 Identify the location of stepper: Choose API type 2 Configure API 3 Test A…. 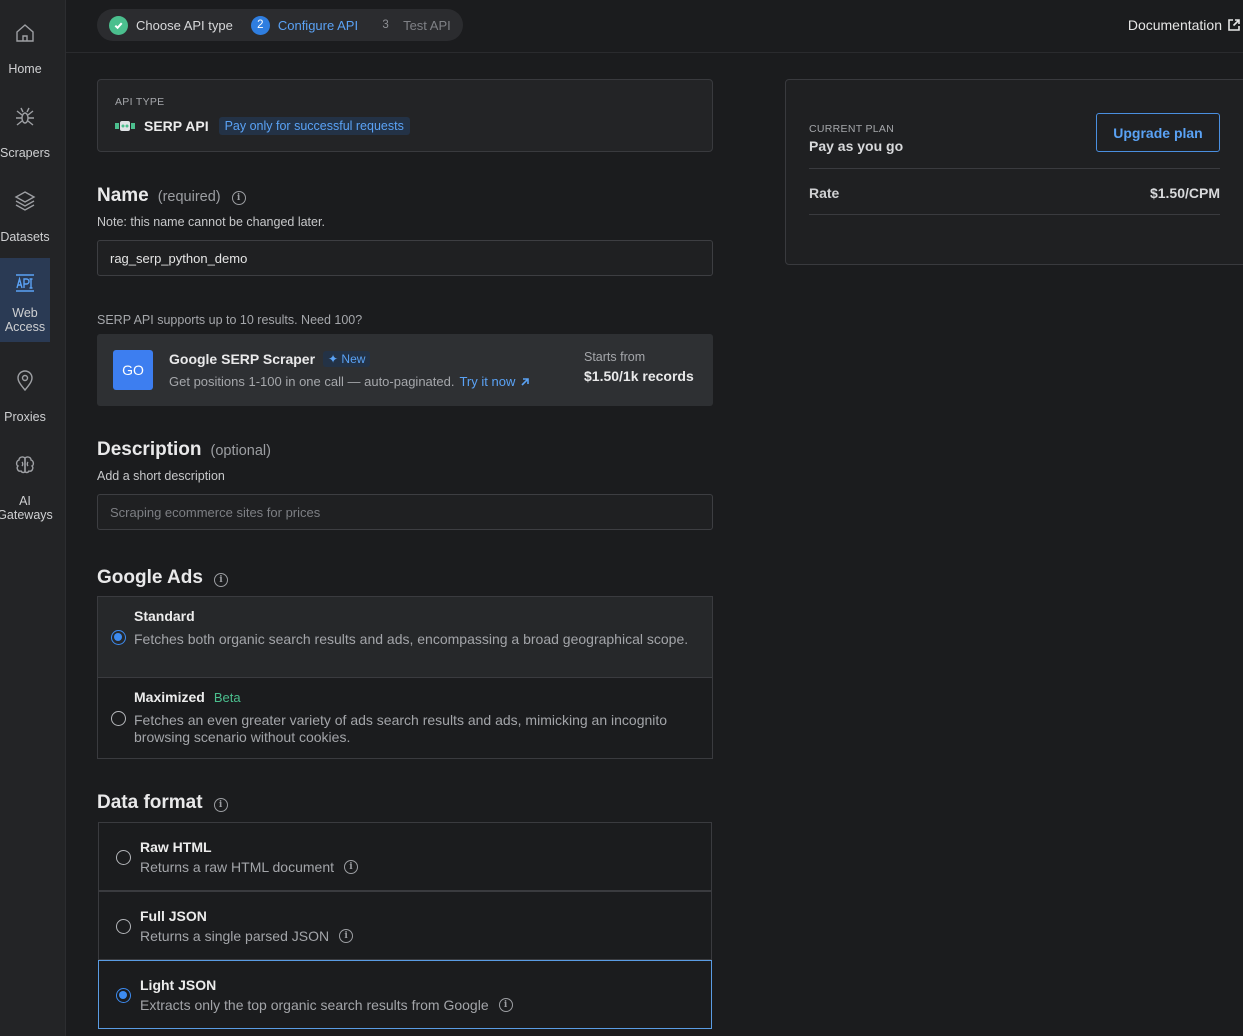
(280, 25).